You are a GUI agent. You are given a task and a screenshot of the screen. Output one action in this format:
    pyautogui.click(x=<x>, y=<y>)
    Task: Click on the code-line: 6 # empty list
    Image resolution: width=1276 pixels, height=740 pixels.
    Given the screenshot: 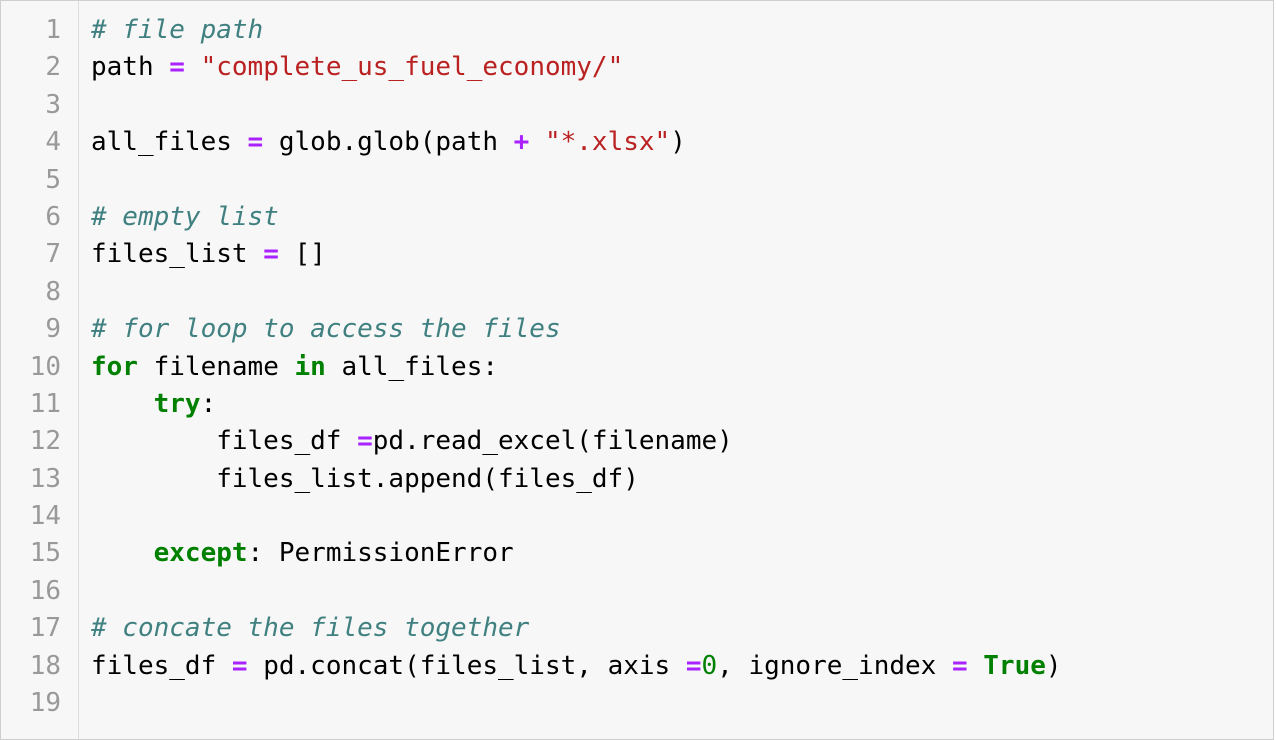 What is the action you would take?
    pyautogui.click(x=637, y=217)
    